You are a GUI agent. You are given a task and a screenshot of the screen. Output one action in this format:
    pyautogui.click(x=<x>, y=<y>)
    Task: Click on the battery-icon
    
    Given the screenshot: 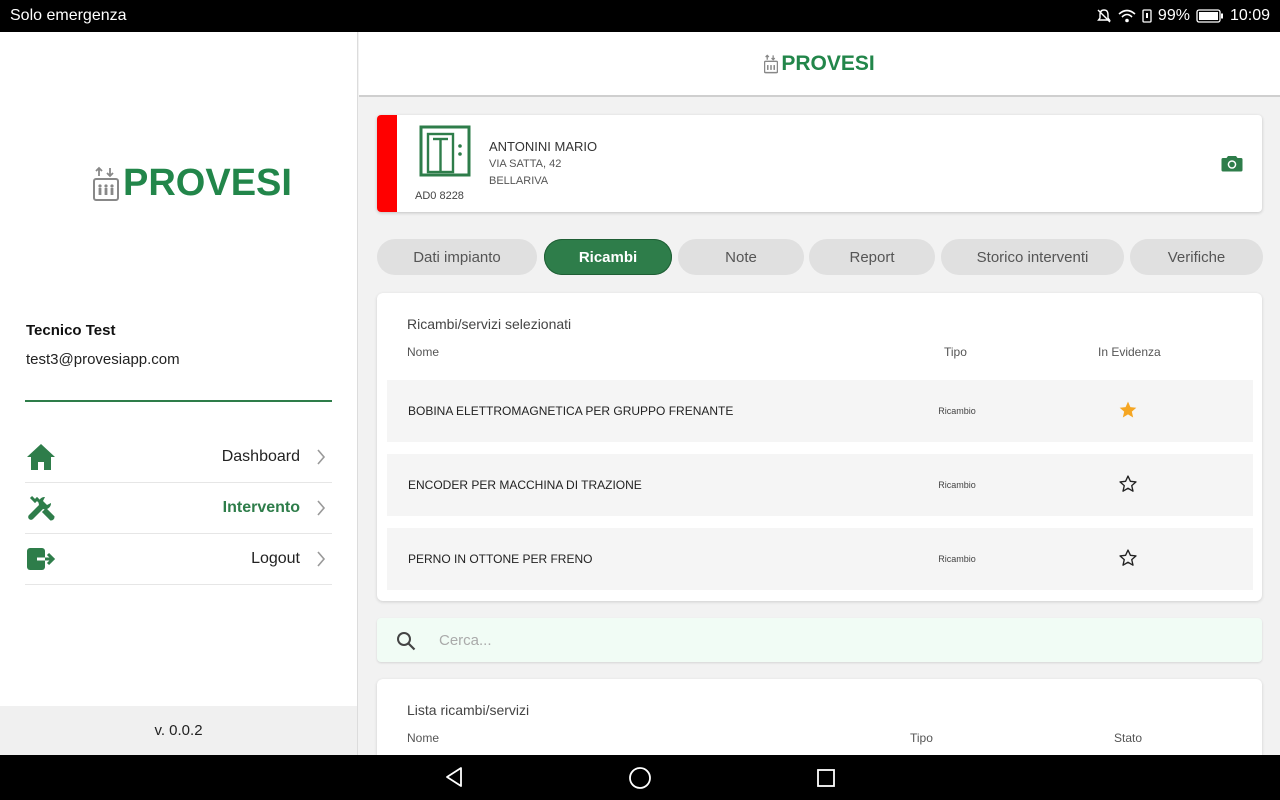 What is the action you would take?
    pyautogui.click(x=1209, y=16)
    